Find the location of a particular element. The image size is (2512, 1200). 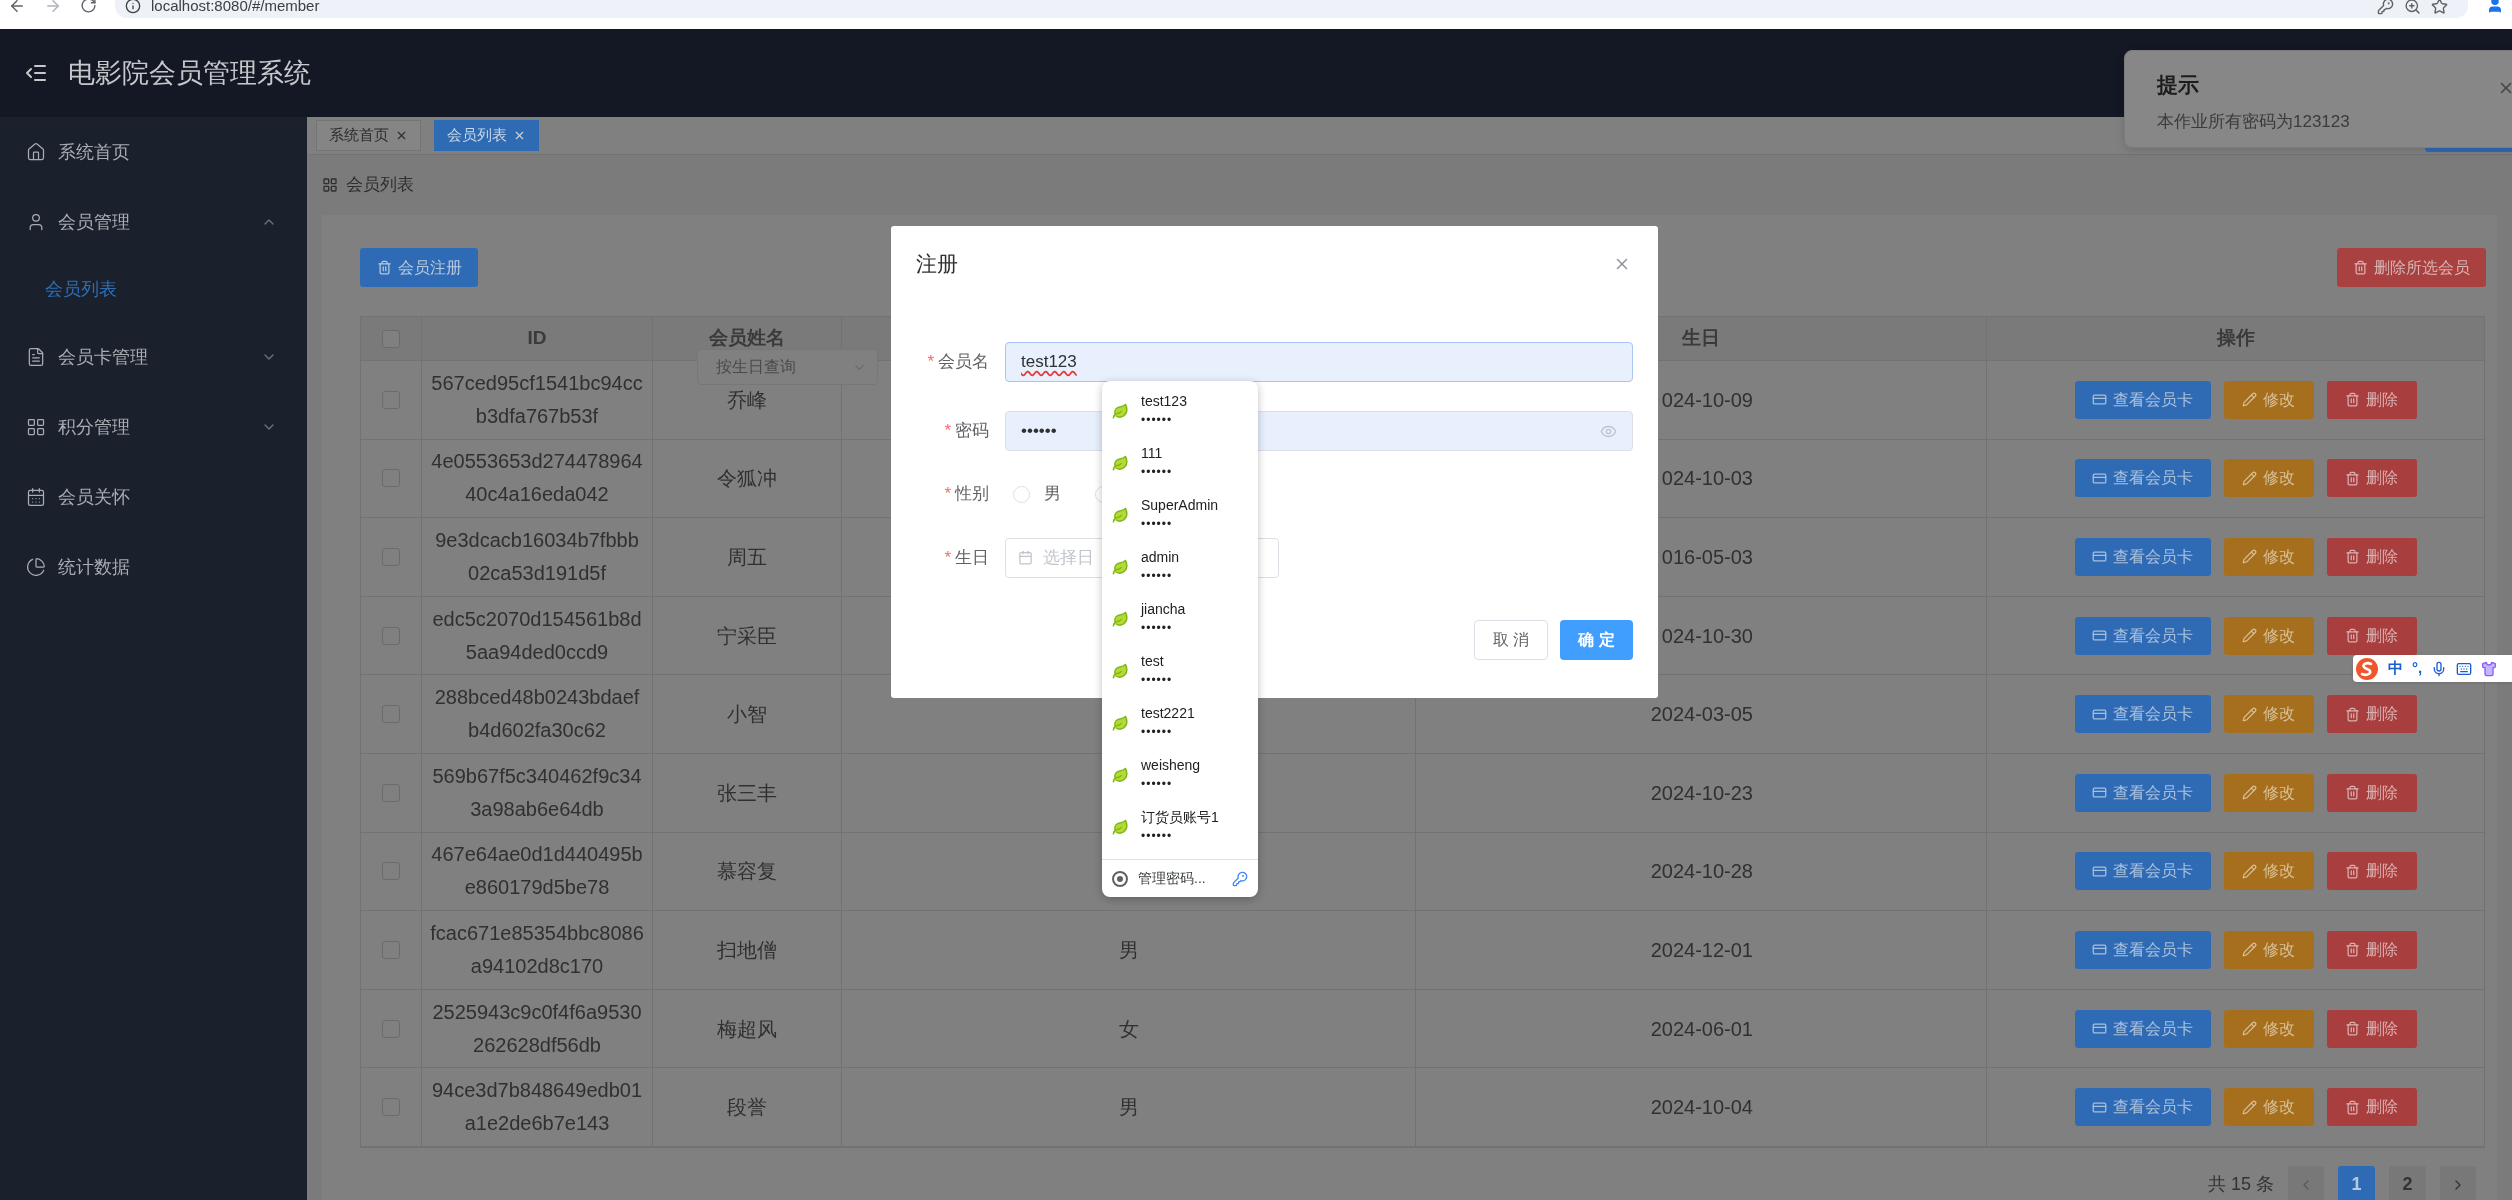

table-cell-text: 569b67f5c340462f9c343a98ab6e64db is located at coordinates (537, 792).